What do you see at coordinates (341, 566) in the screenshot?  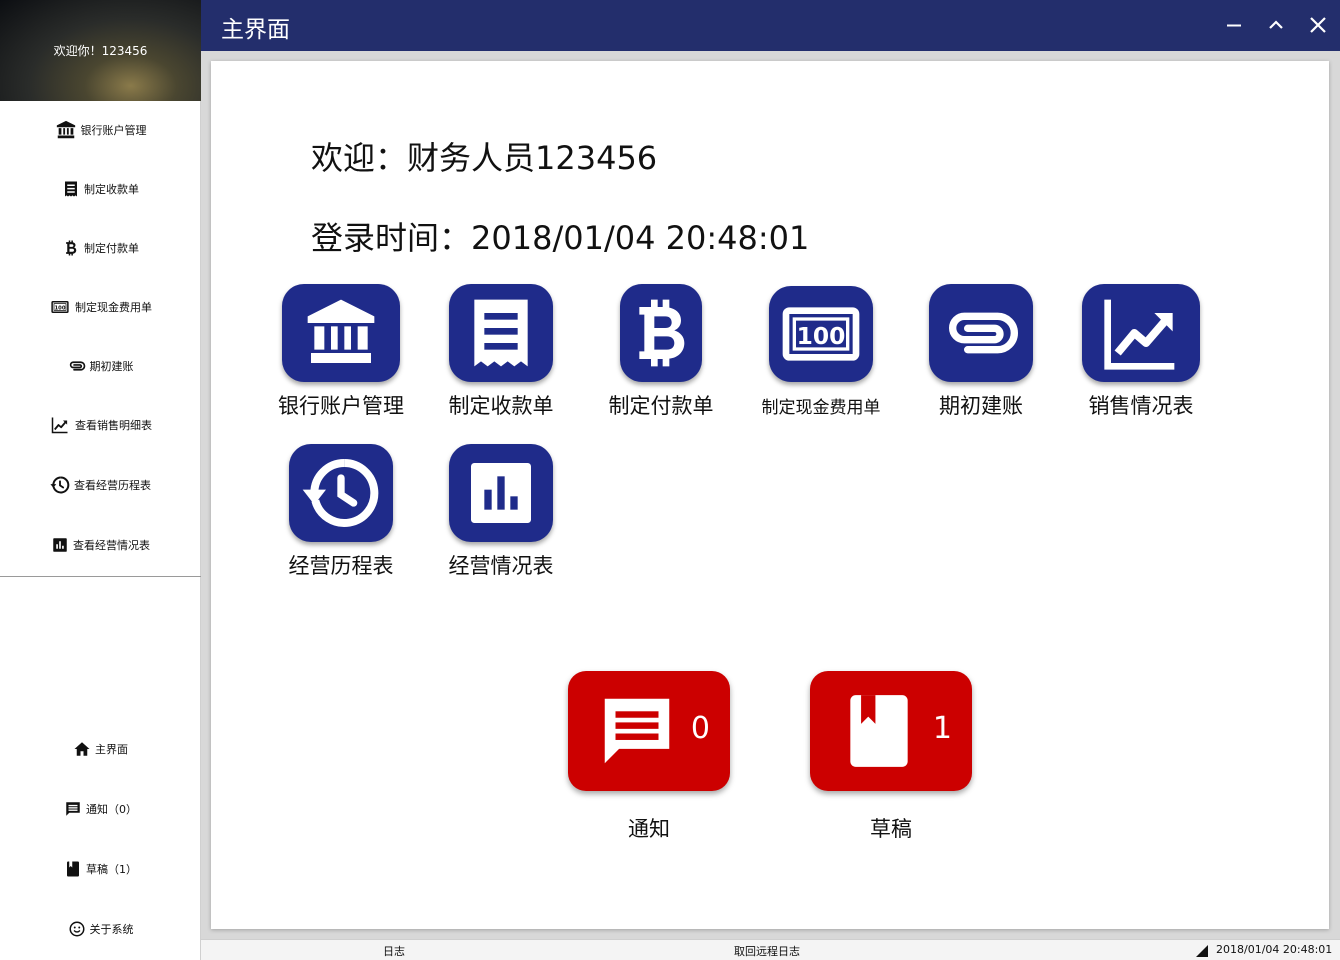 I see `tile-label: 经营历程表` at bounding box center [341, 566].